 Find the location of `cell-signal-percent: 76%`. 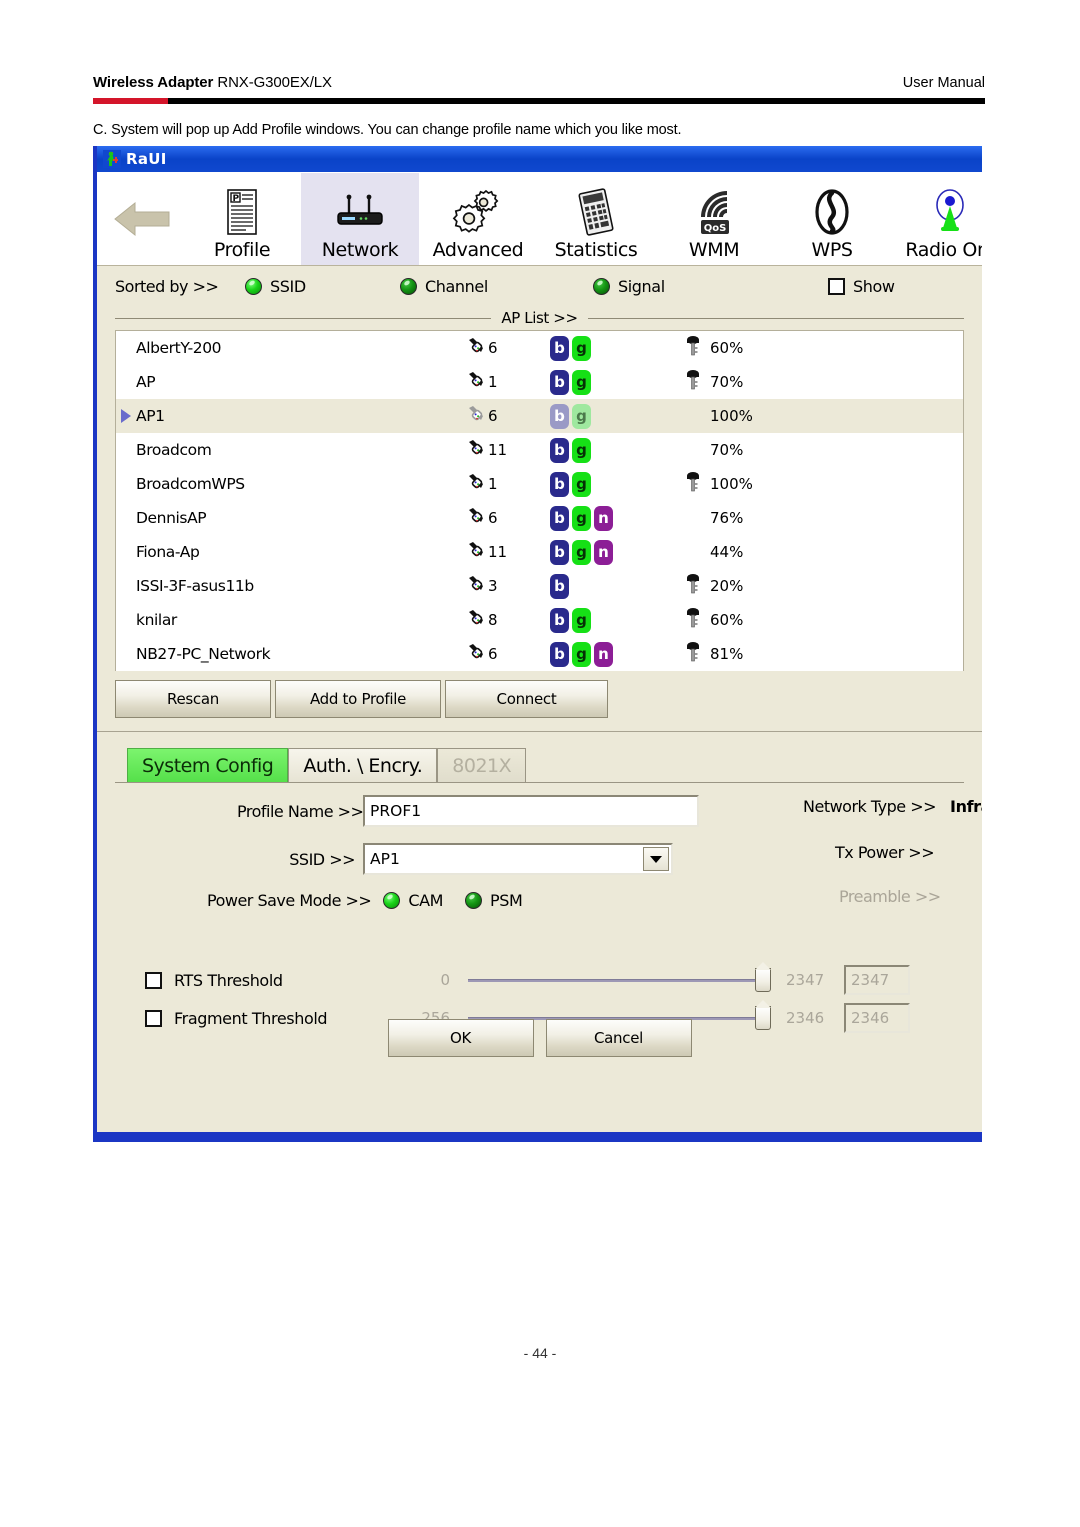

cell-signal-percent: 76% is located at coordinates (727, 518).